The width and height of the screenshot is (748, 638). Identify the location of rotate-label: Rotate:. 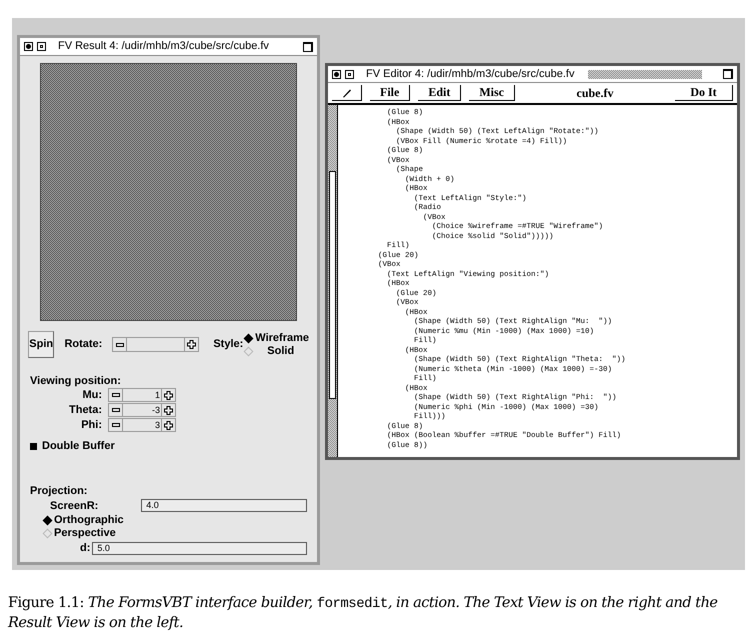
(83, 344).